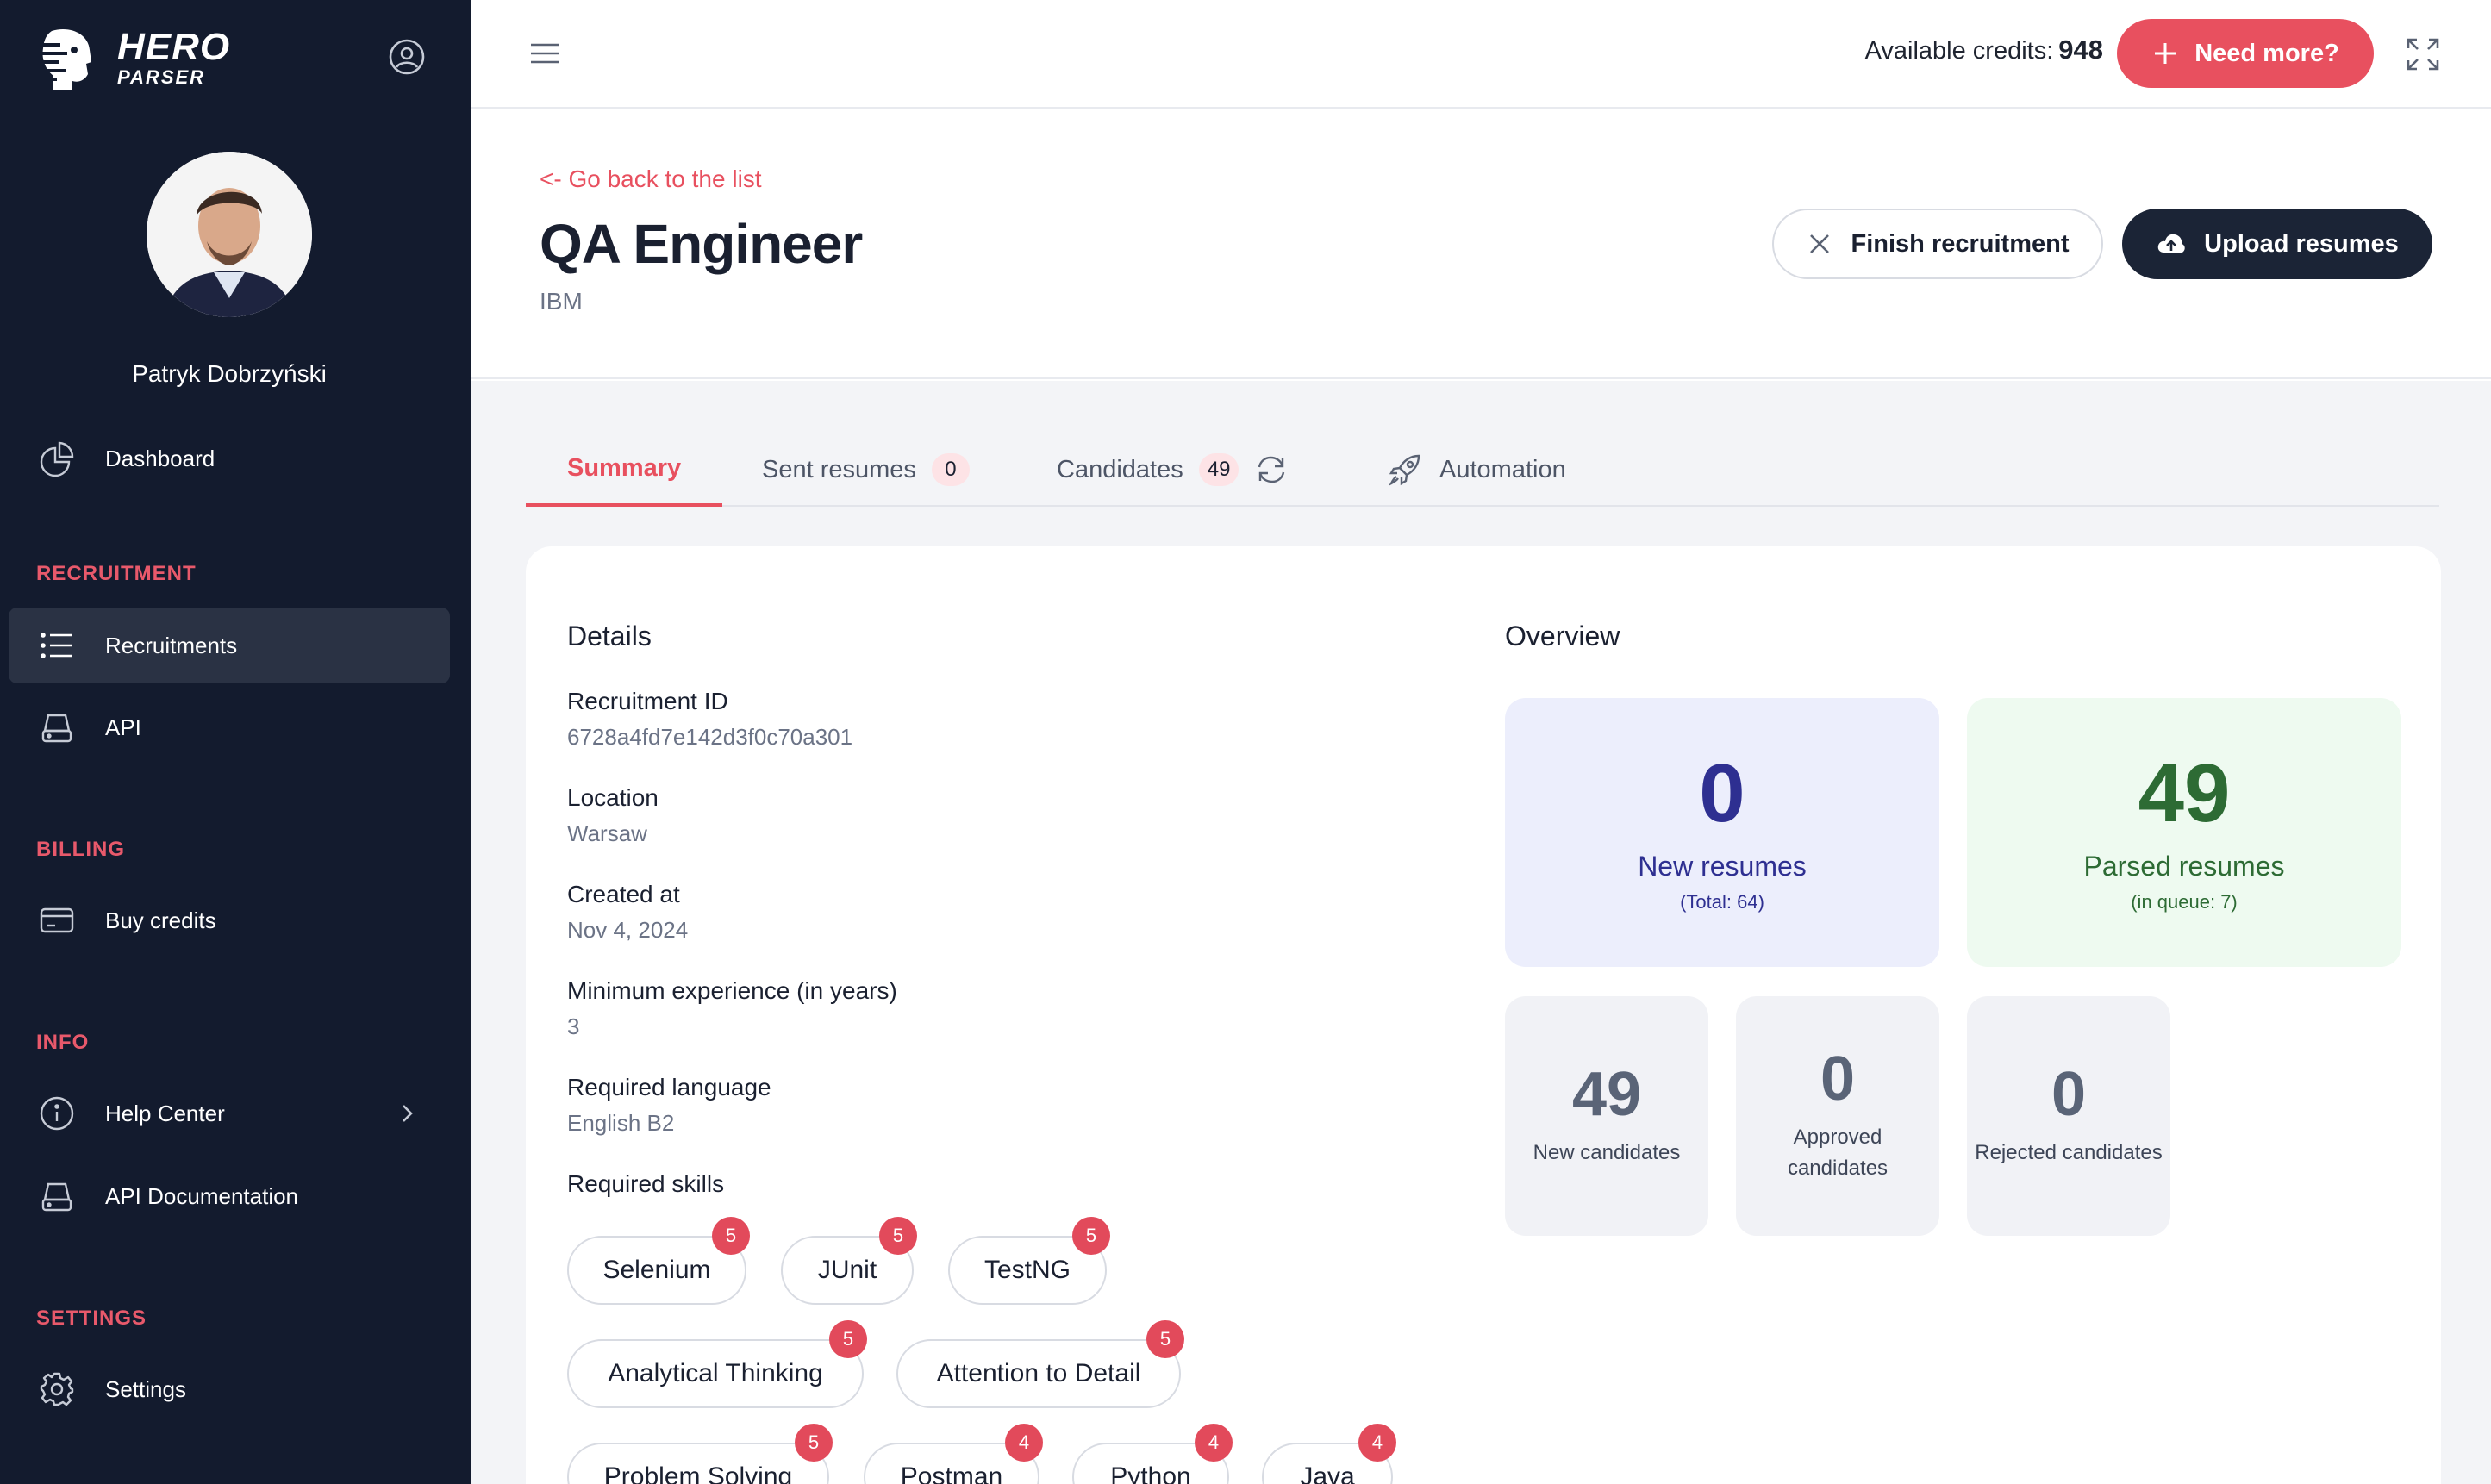 Image resolution: width=2491 pixels, height=1484 pixels. I want to click on sidebar-item-buy-credits: Buy credits, so click(229, 920).